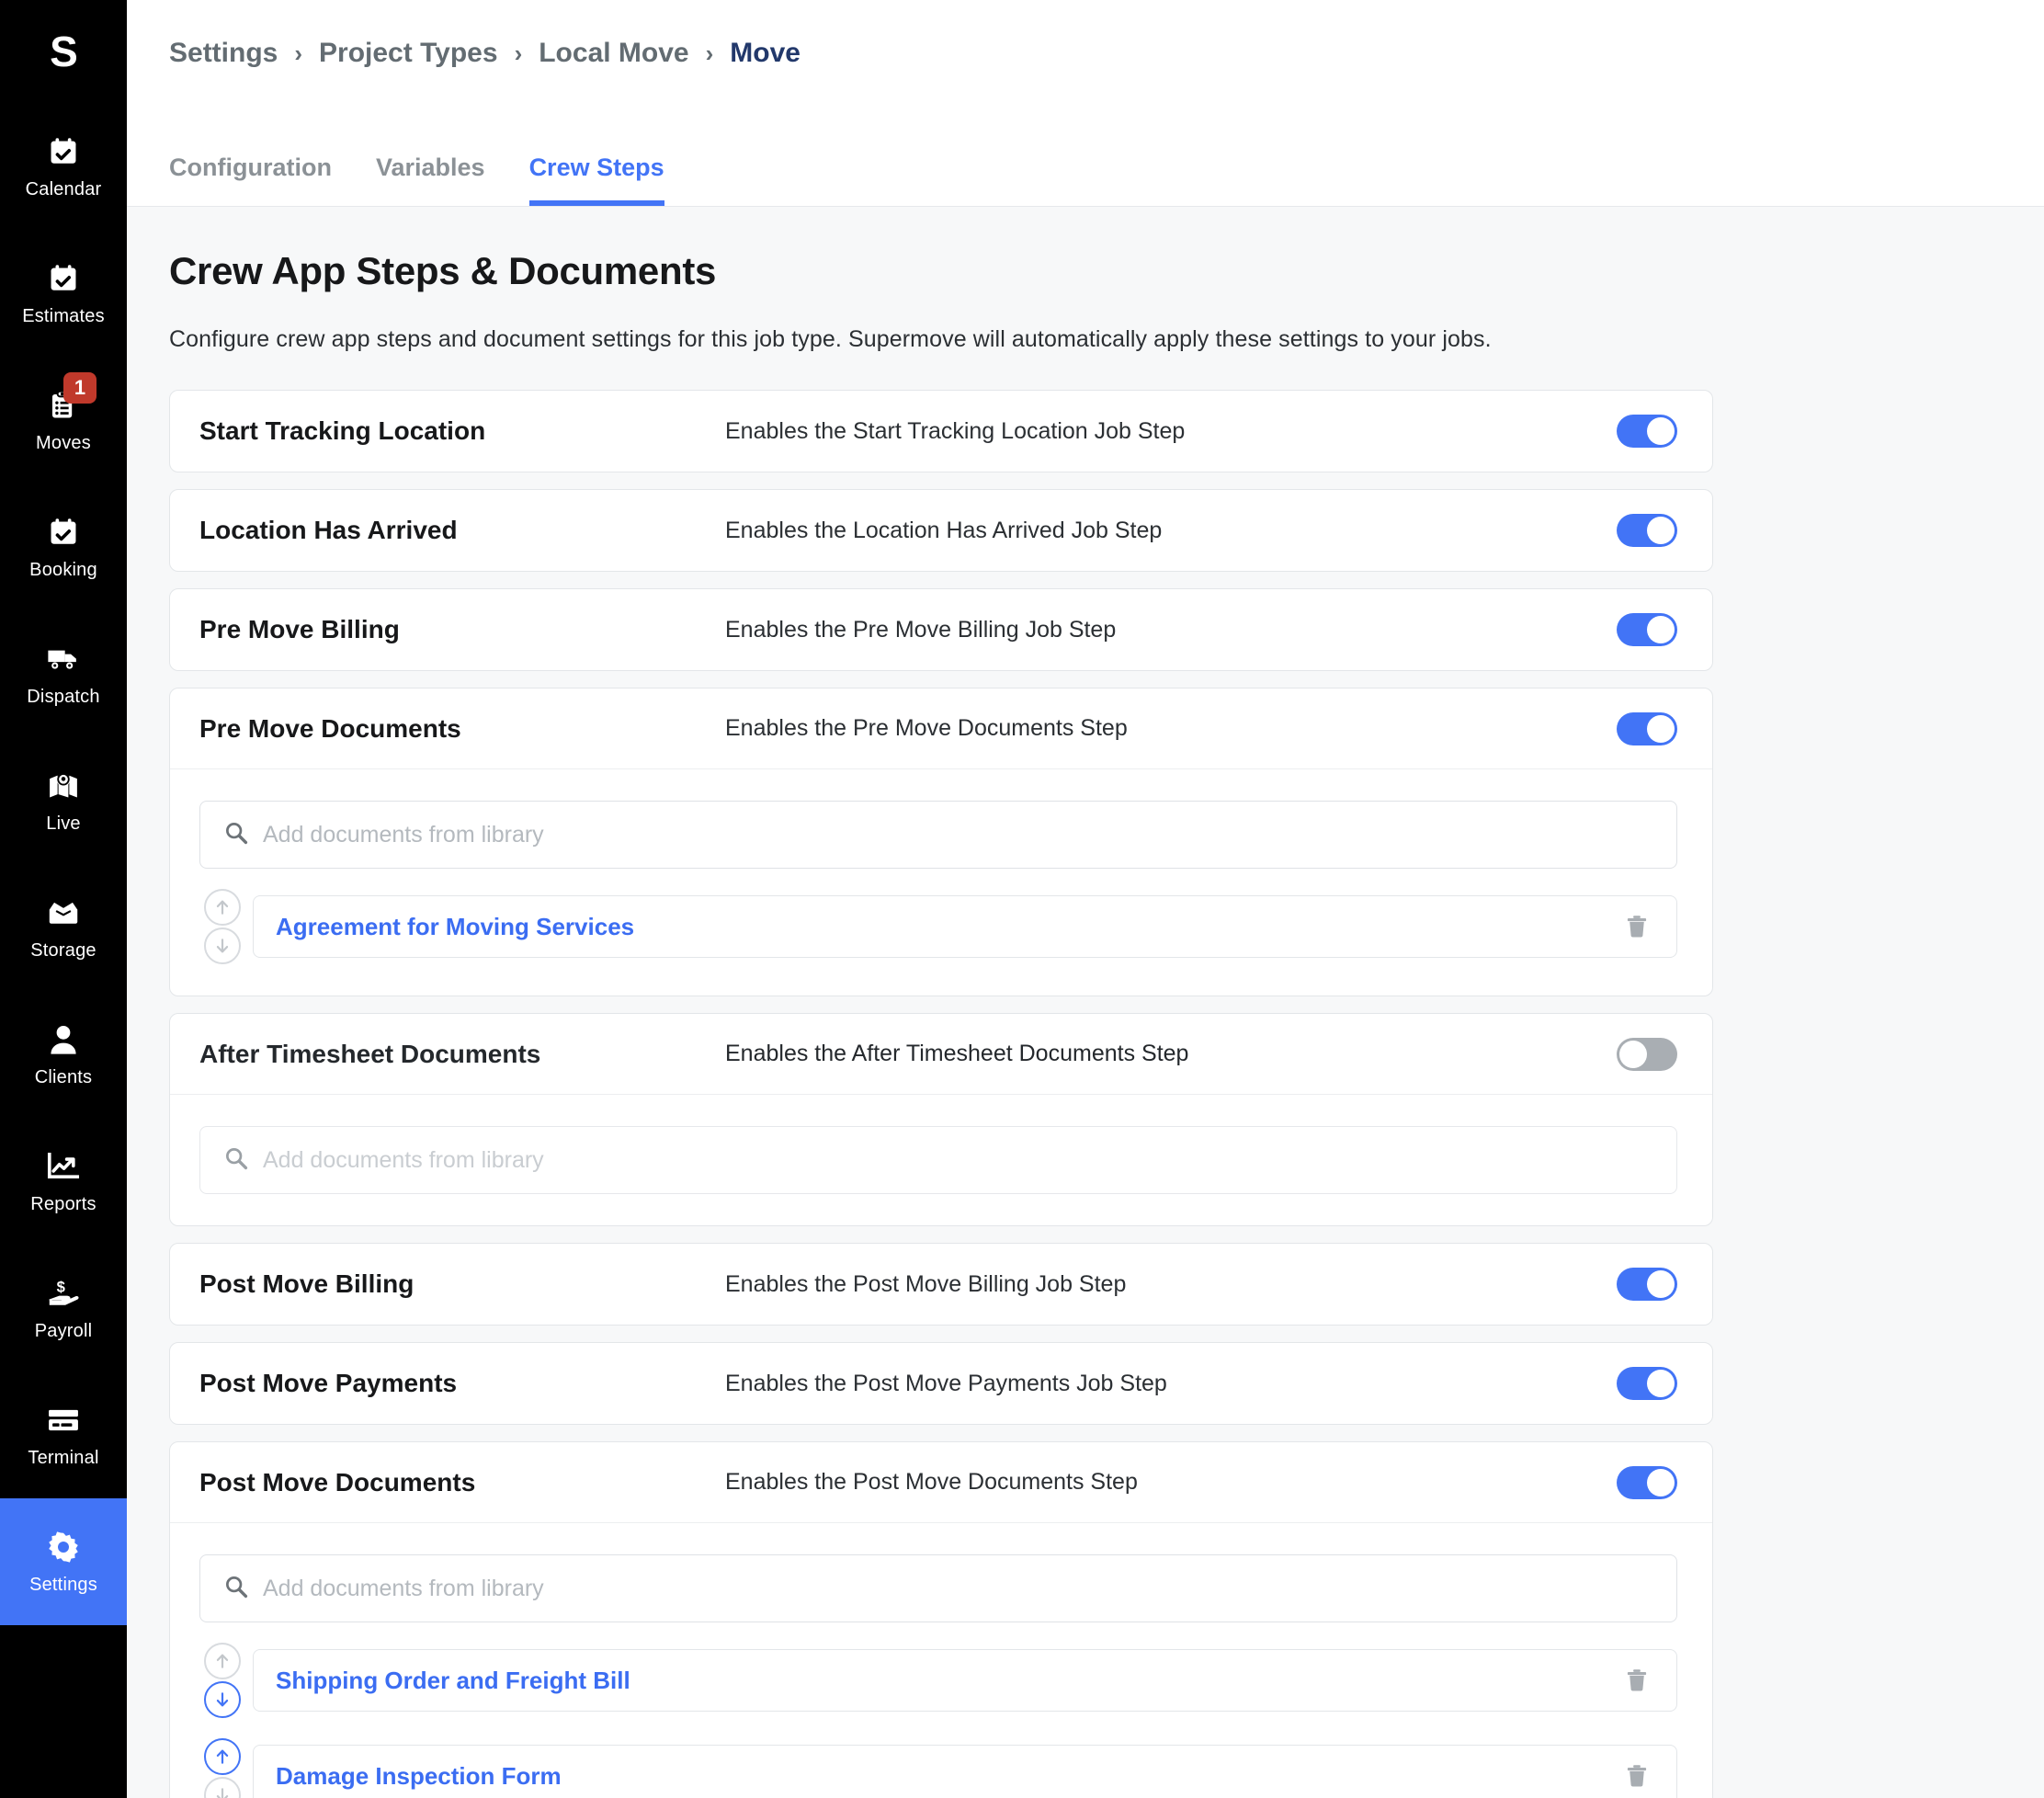 This screenshot has width=2044, height=1798. I want to click on step-toggle-post-move-documents, so click(1647, 1482).